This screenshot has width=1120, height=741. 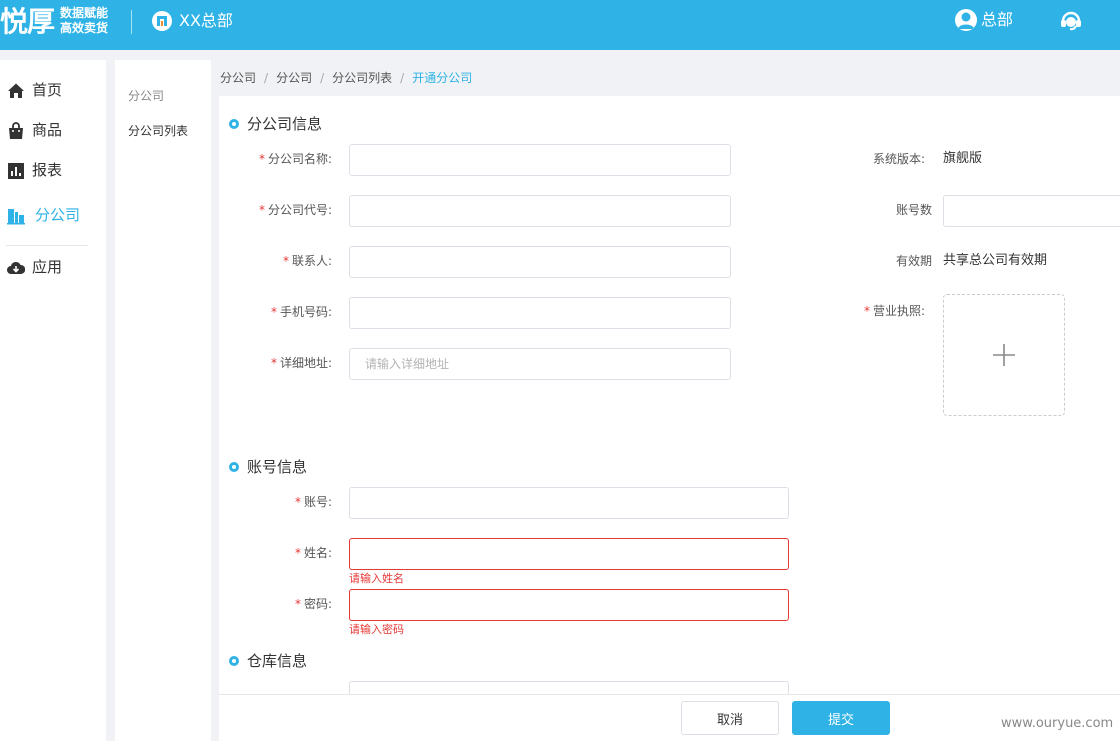 I want to click on system-version-label: 系统版本:, so click(x=898, y=159).